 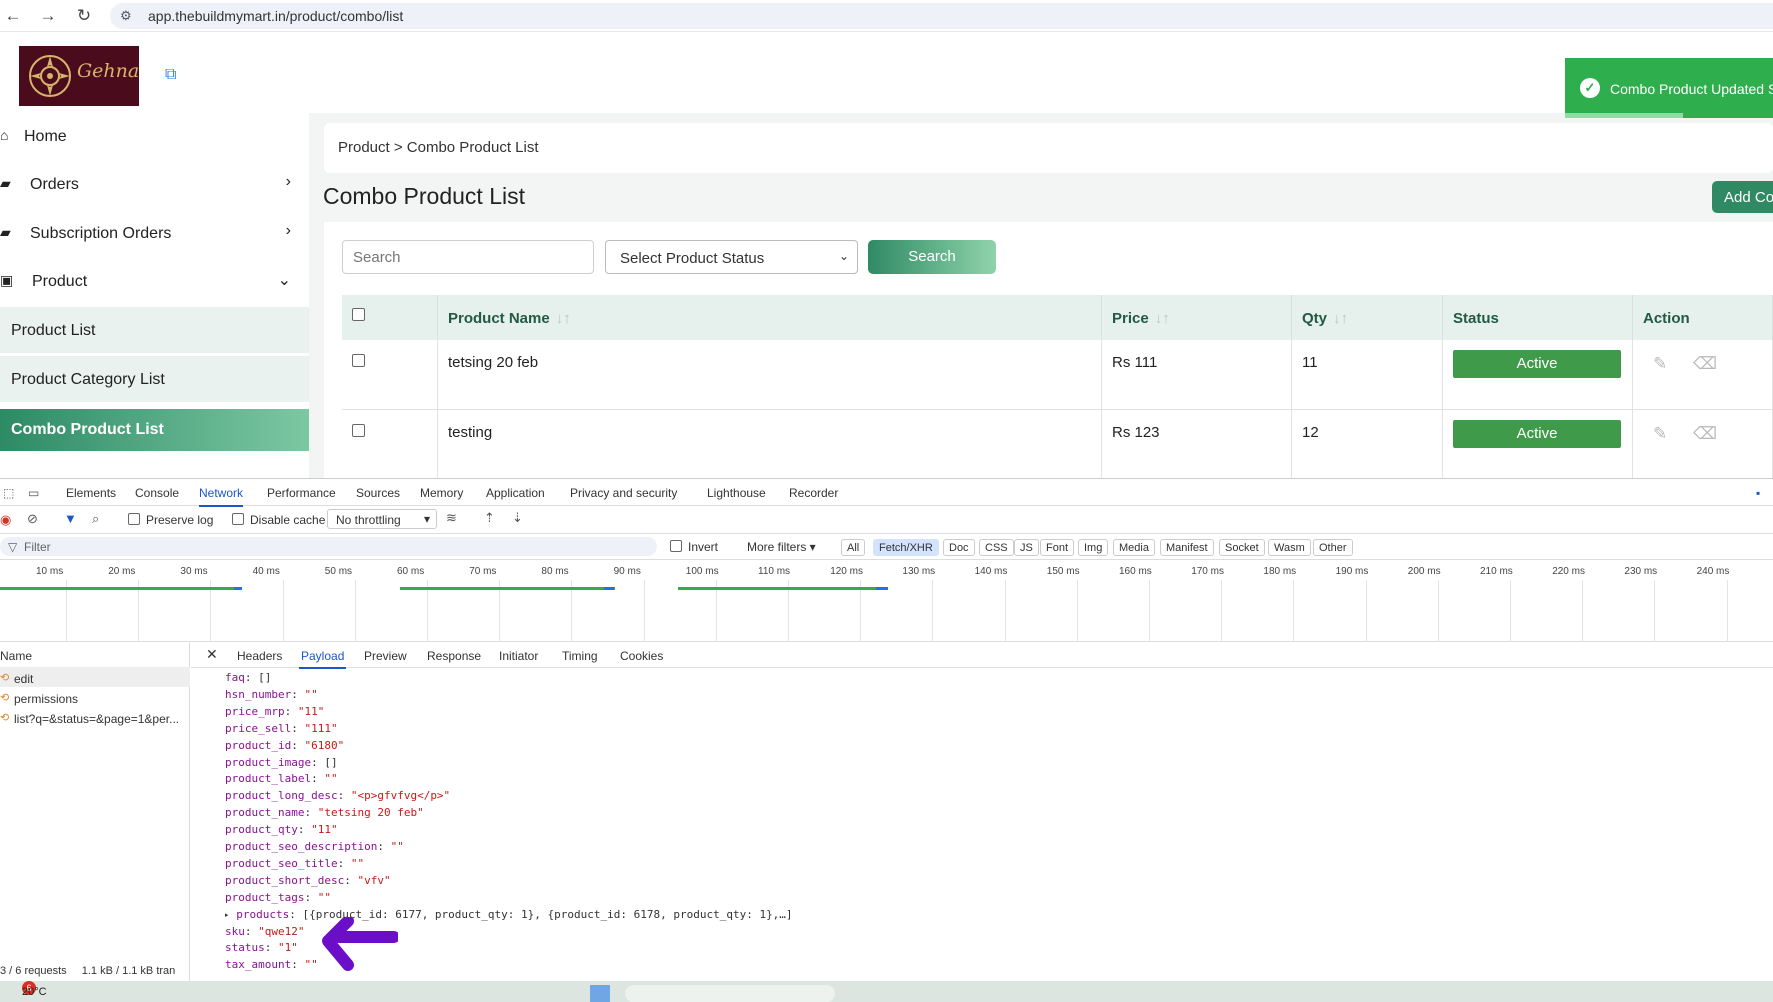 What do you see at coordinates (385, 656) in the screenshot?
I see `tab-preview: Preview` at bounding box center [385, 656].